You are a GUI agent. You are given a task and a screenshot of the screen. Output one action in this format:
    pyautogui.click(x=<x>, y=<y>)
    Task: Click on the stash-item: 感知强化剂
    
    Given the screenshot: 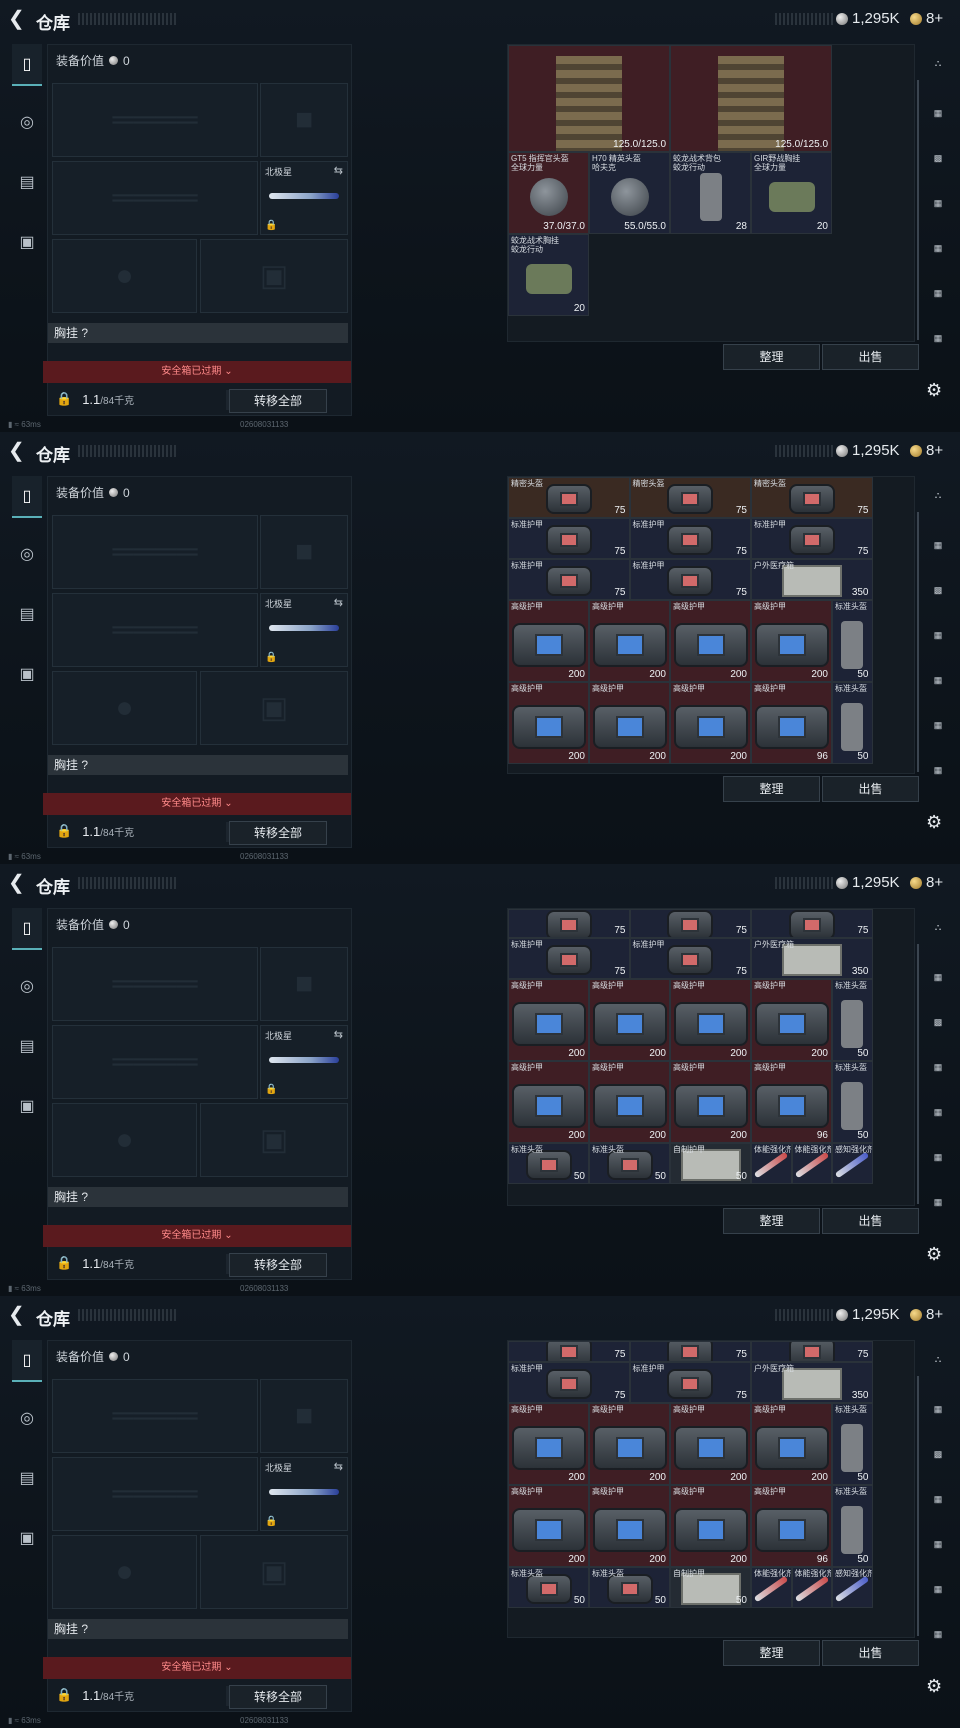 What is the action you would take?
    pyautogui.click(x=852, y=1587)
    